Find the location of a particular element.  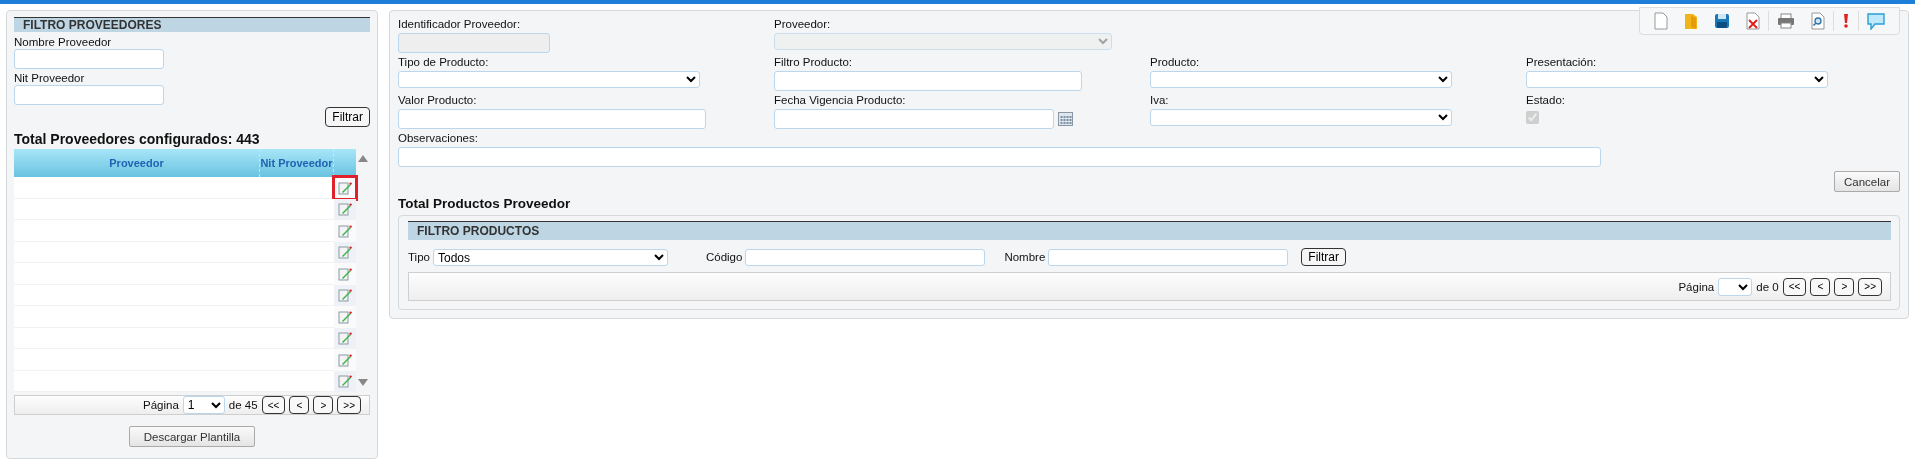

field-label: Observaciones: is located at coordinates (438, 138).